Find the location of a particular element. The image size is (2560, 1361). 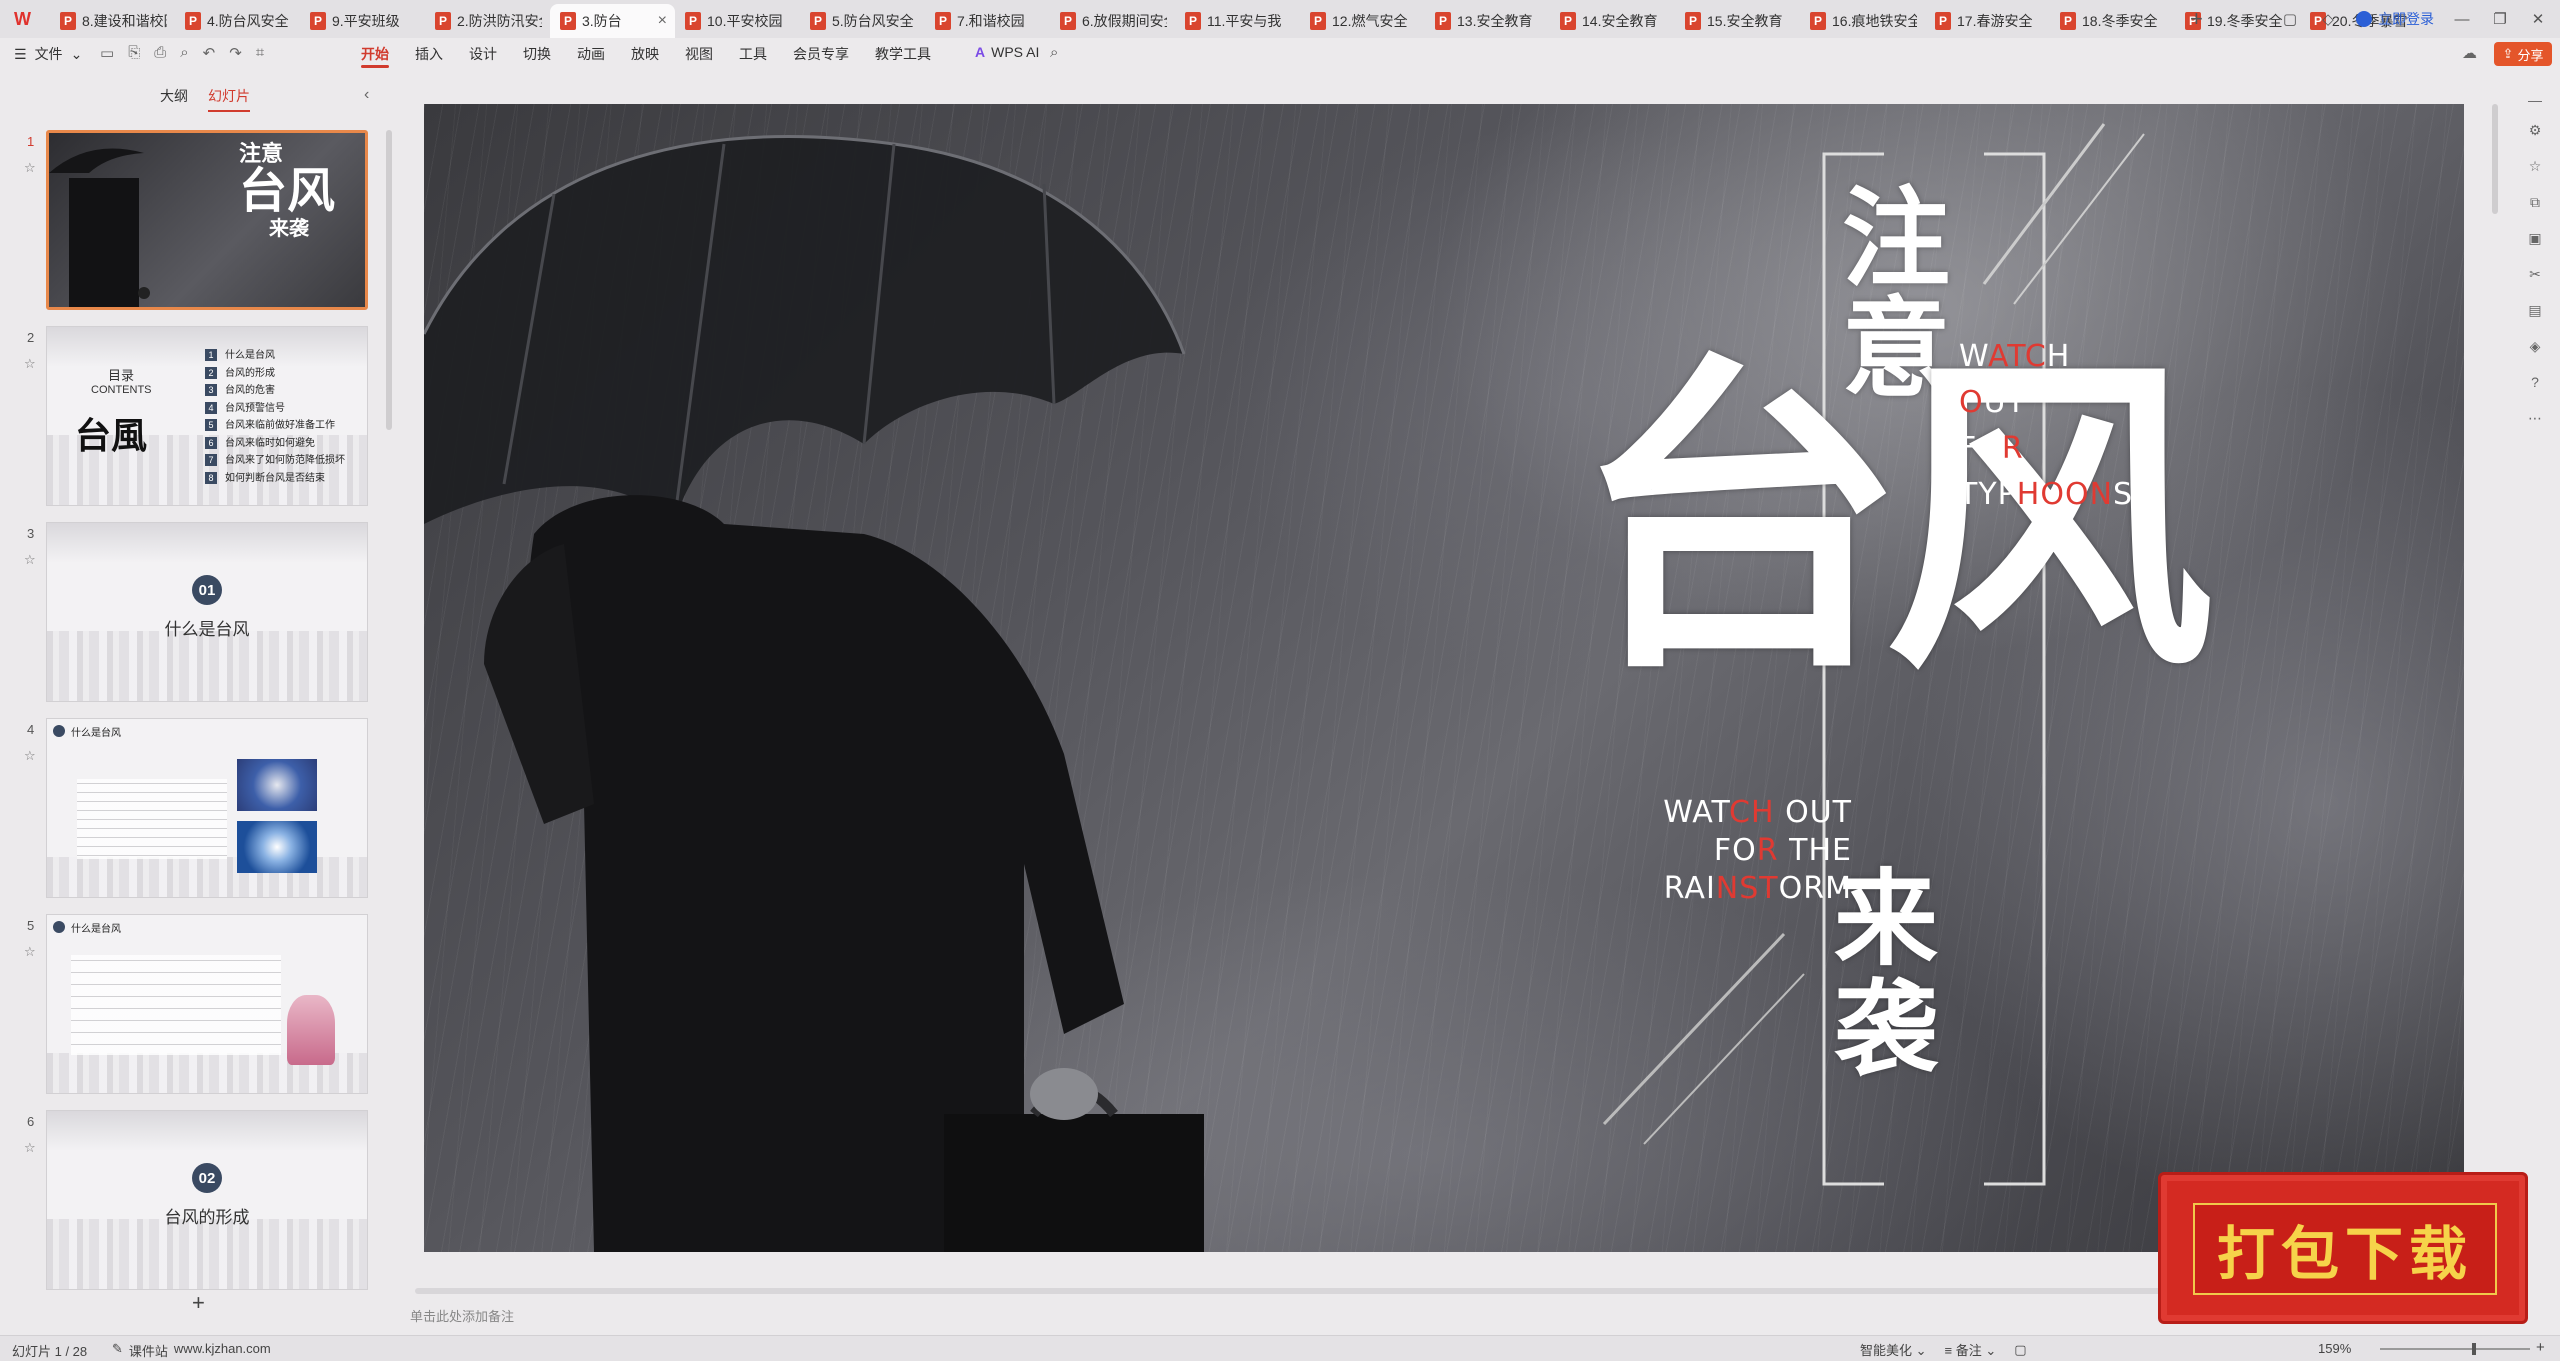

ribbon-tab: 工具 is located at coordinates (753, 54).